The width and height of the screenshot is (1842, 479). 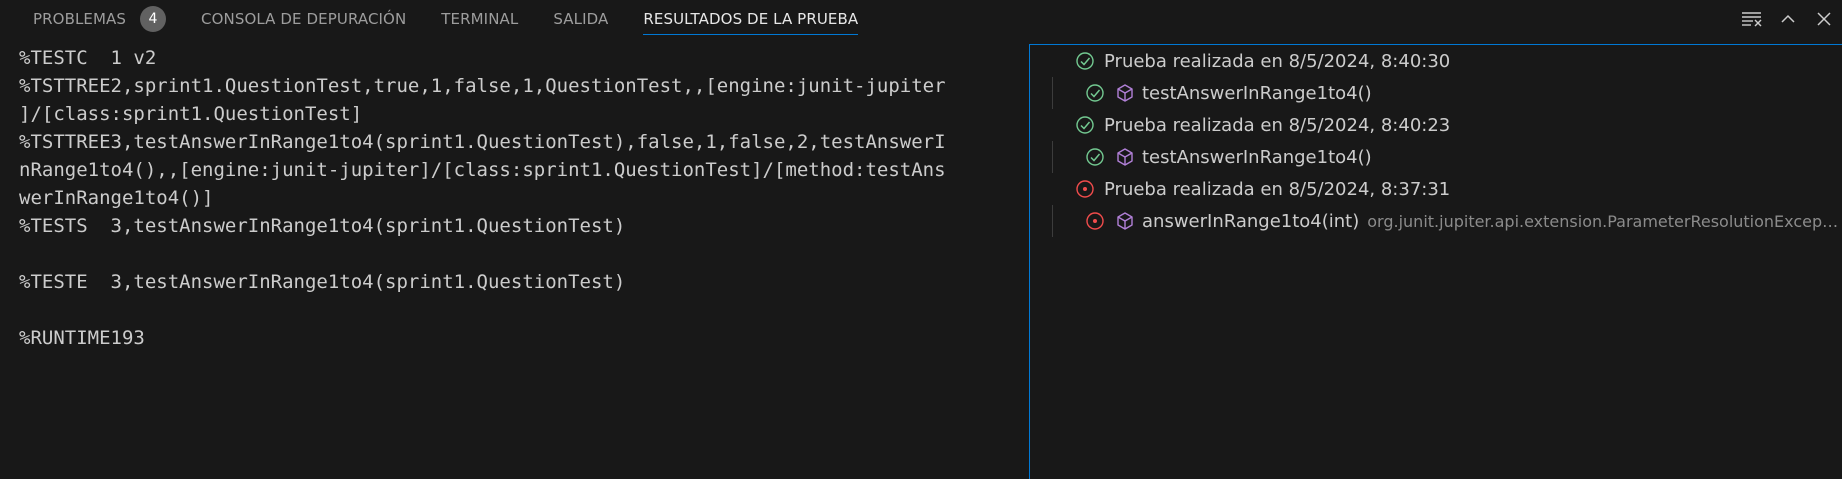 I want to click on tab-label: TERMINAL, so click(x=480, y=19).